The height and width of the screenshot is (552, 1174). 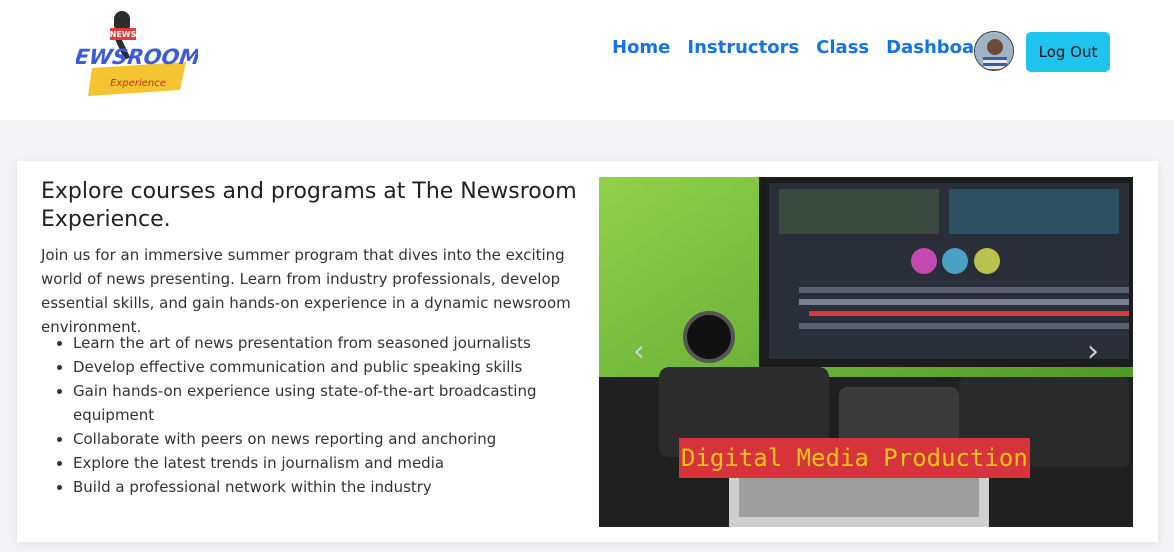 What do you see at coordinates (641, 48) in the screenshot?
I see `nav-home: Home` at bounding box center [641, 48].